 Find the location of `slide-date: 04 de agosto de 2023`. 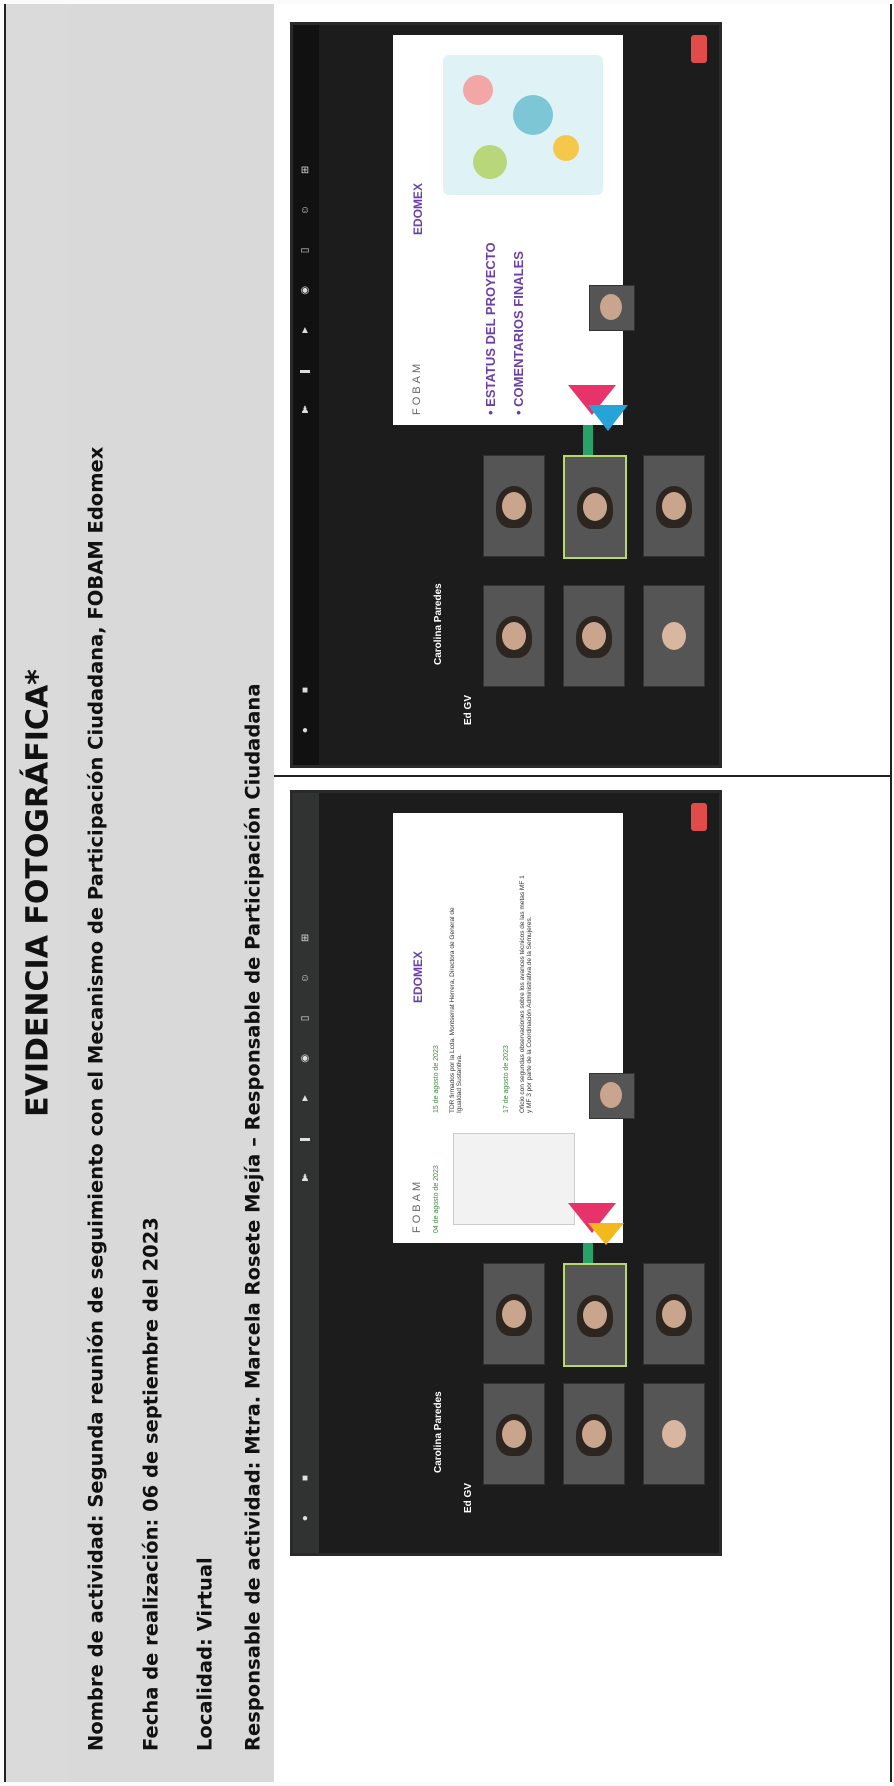

slide-date: 04 de agosto de 2023 is located at coordinates (436, 1199).